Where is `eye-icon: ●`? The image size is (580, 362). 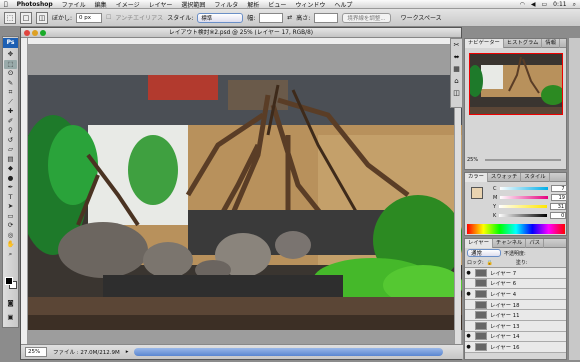
eye-icon: ● is located at coordinates (468, 294).